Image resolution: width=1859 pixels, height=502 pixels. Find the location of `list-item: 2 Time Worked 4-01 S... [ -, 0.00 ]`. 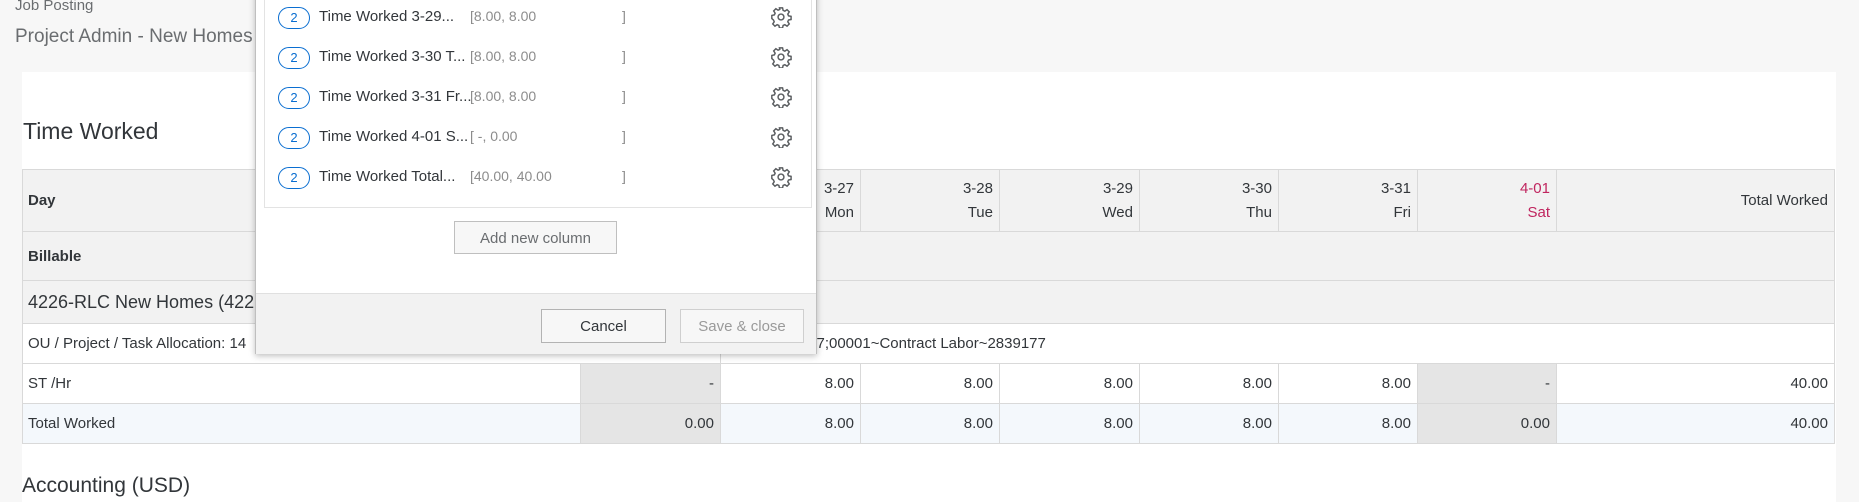

list-item: 2 Time Worked 4-01 S... [ -, 0.00 ] is located at coordinates (538, 138).